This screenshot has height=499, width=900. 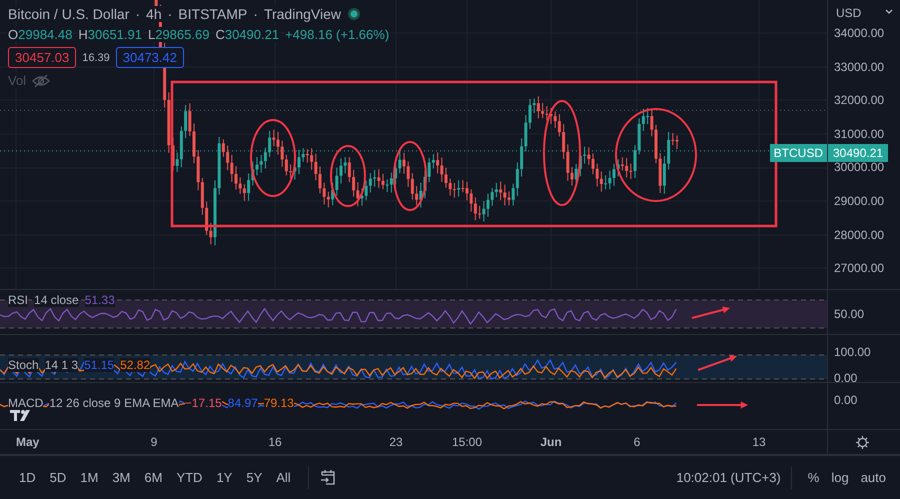 I want to click on symbol-tag: BTCUSD, so click(x=798, y=153).